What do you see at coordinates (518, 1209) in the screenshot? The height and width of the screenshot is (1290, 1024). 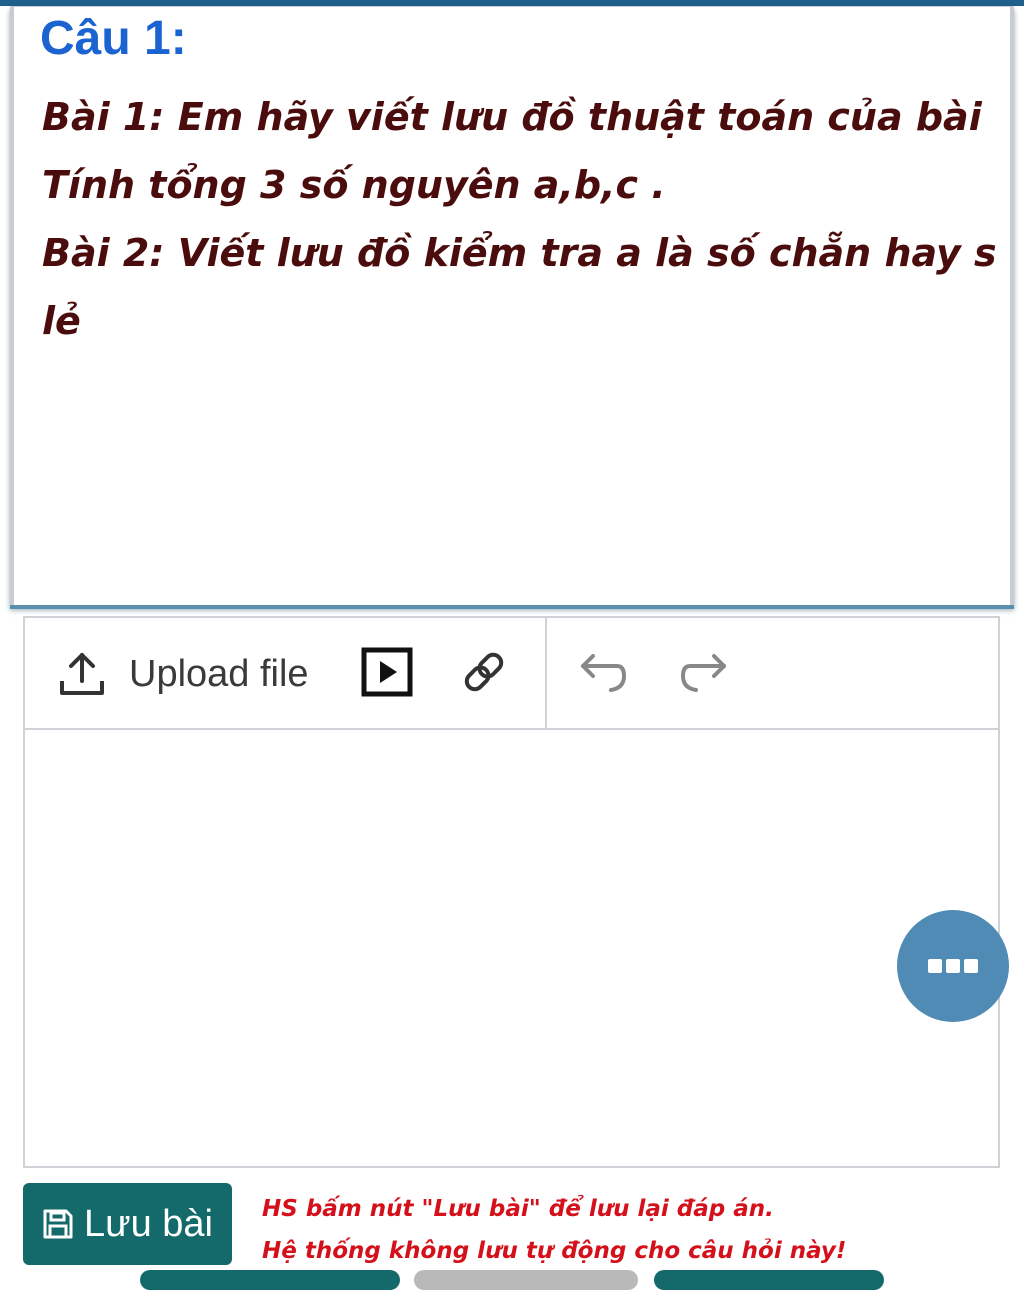 I see `note-line-1: HS bấm nút "Lưu bài" để lưu lại đáp án.` at bounding box center [518, 1209].